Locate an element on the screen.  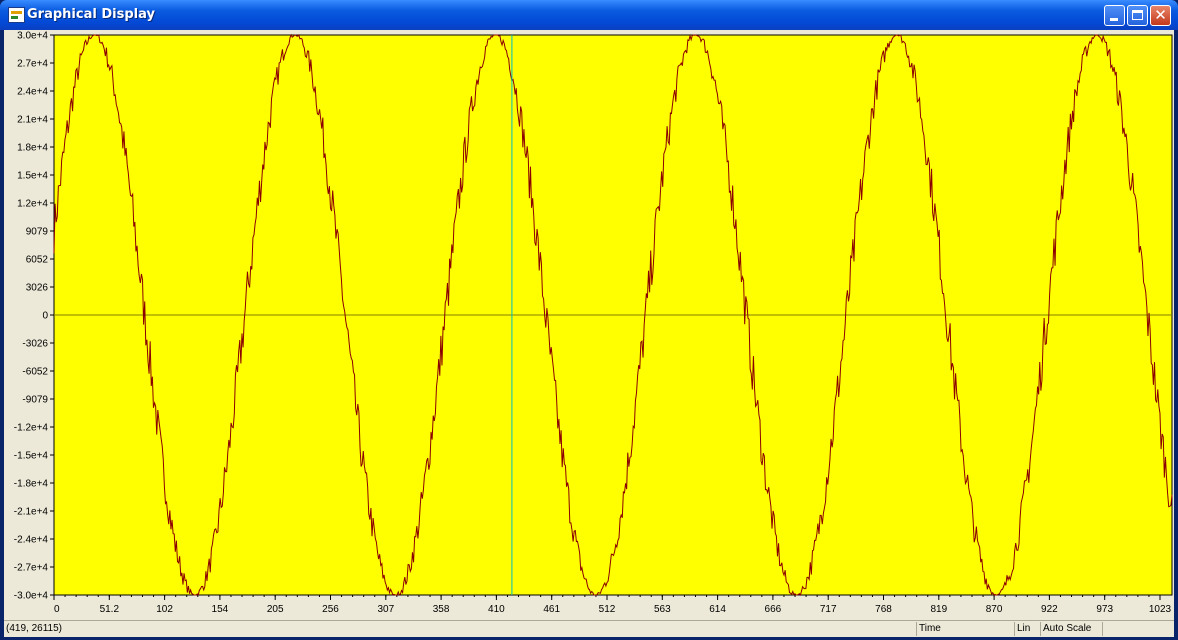
x-tick-label: 461 is located at coordinates (551, 609).